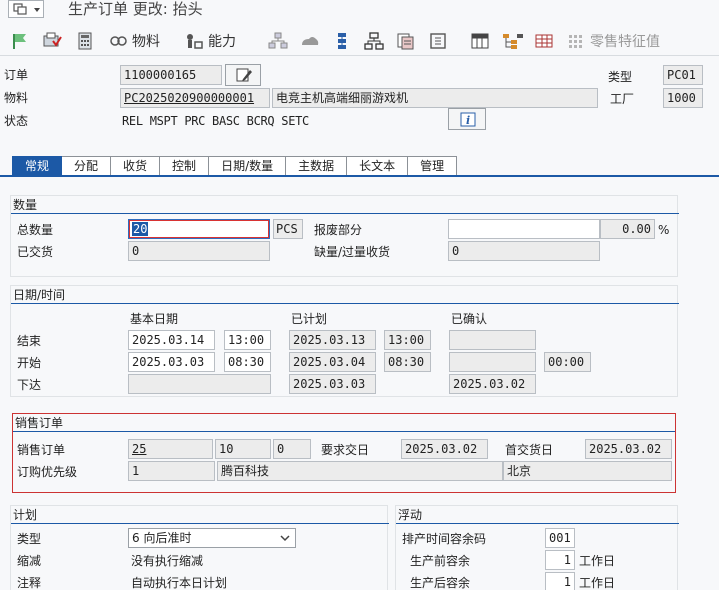 The width and height of the screenshot is (719, 590). I want to click on status-info-button: i, so click(467, 119).